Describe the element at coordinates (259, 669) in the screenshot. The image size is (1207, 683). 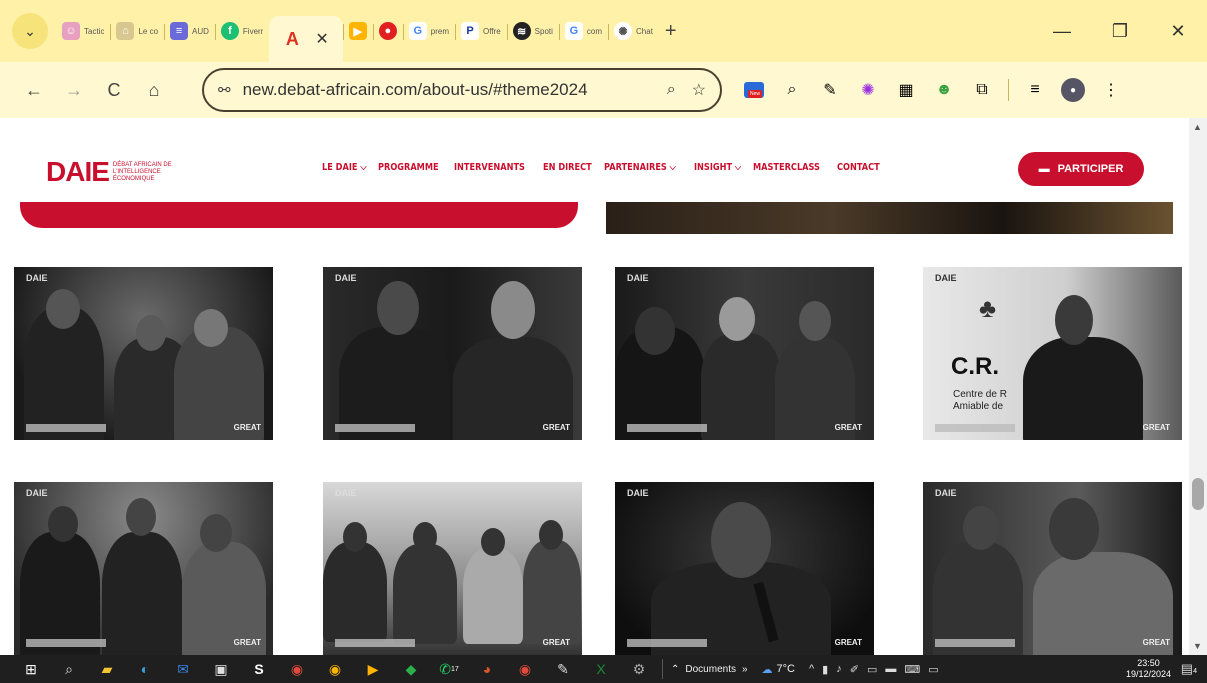
I see `app-s-icon: S` at that location.